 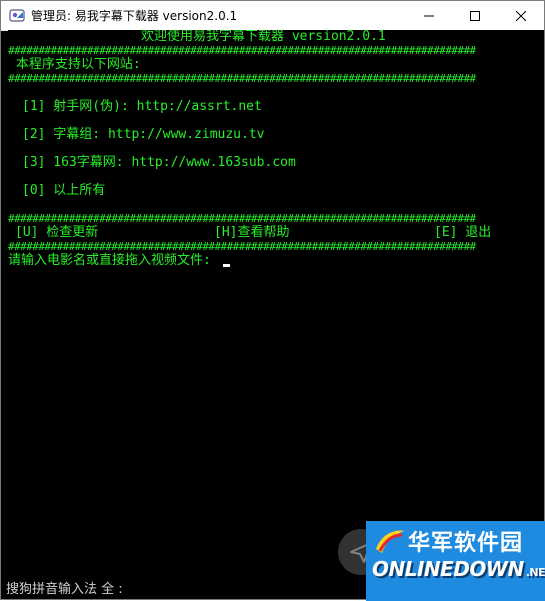 What do you see at coordinates (448, 569) in the screenshot?
I see `watermark-en-main: ONLINEDOWN` at bounding box center [448, 569].